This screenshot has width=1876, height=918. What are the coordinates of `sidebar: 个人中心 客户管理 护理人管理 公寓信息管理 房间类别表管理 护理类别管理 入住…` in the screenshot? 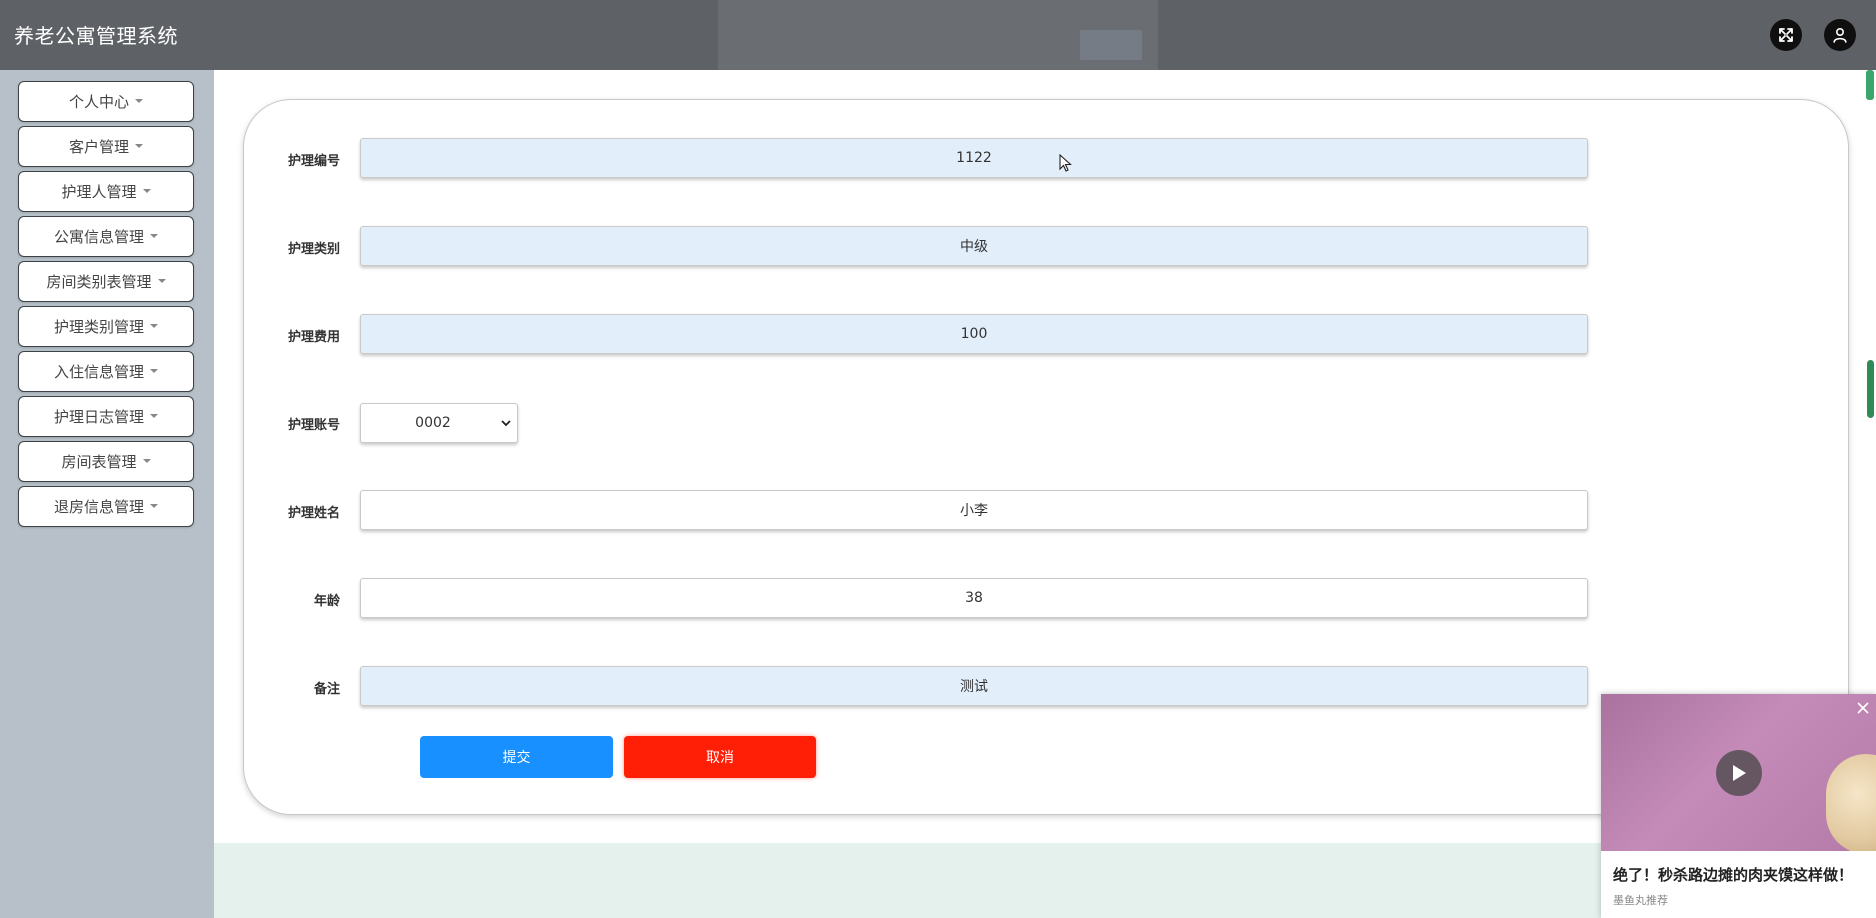 It's located at (107, 494).